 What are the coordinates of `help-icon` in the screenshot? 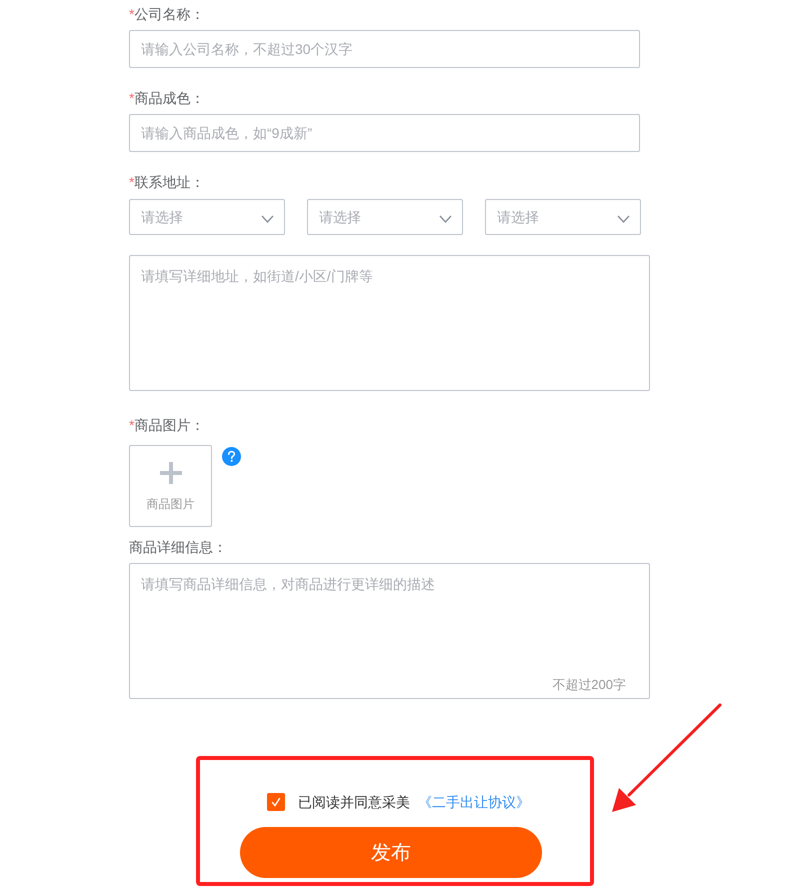 It's located at (231, 456).